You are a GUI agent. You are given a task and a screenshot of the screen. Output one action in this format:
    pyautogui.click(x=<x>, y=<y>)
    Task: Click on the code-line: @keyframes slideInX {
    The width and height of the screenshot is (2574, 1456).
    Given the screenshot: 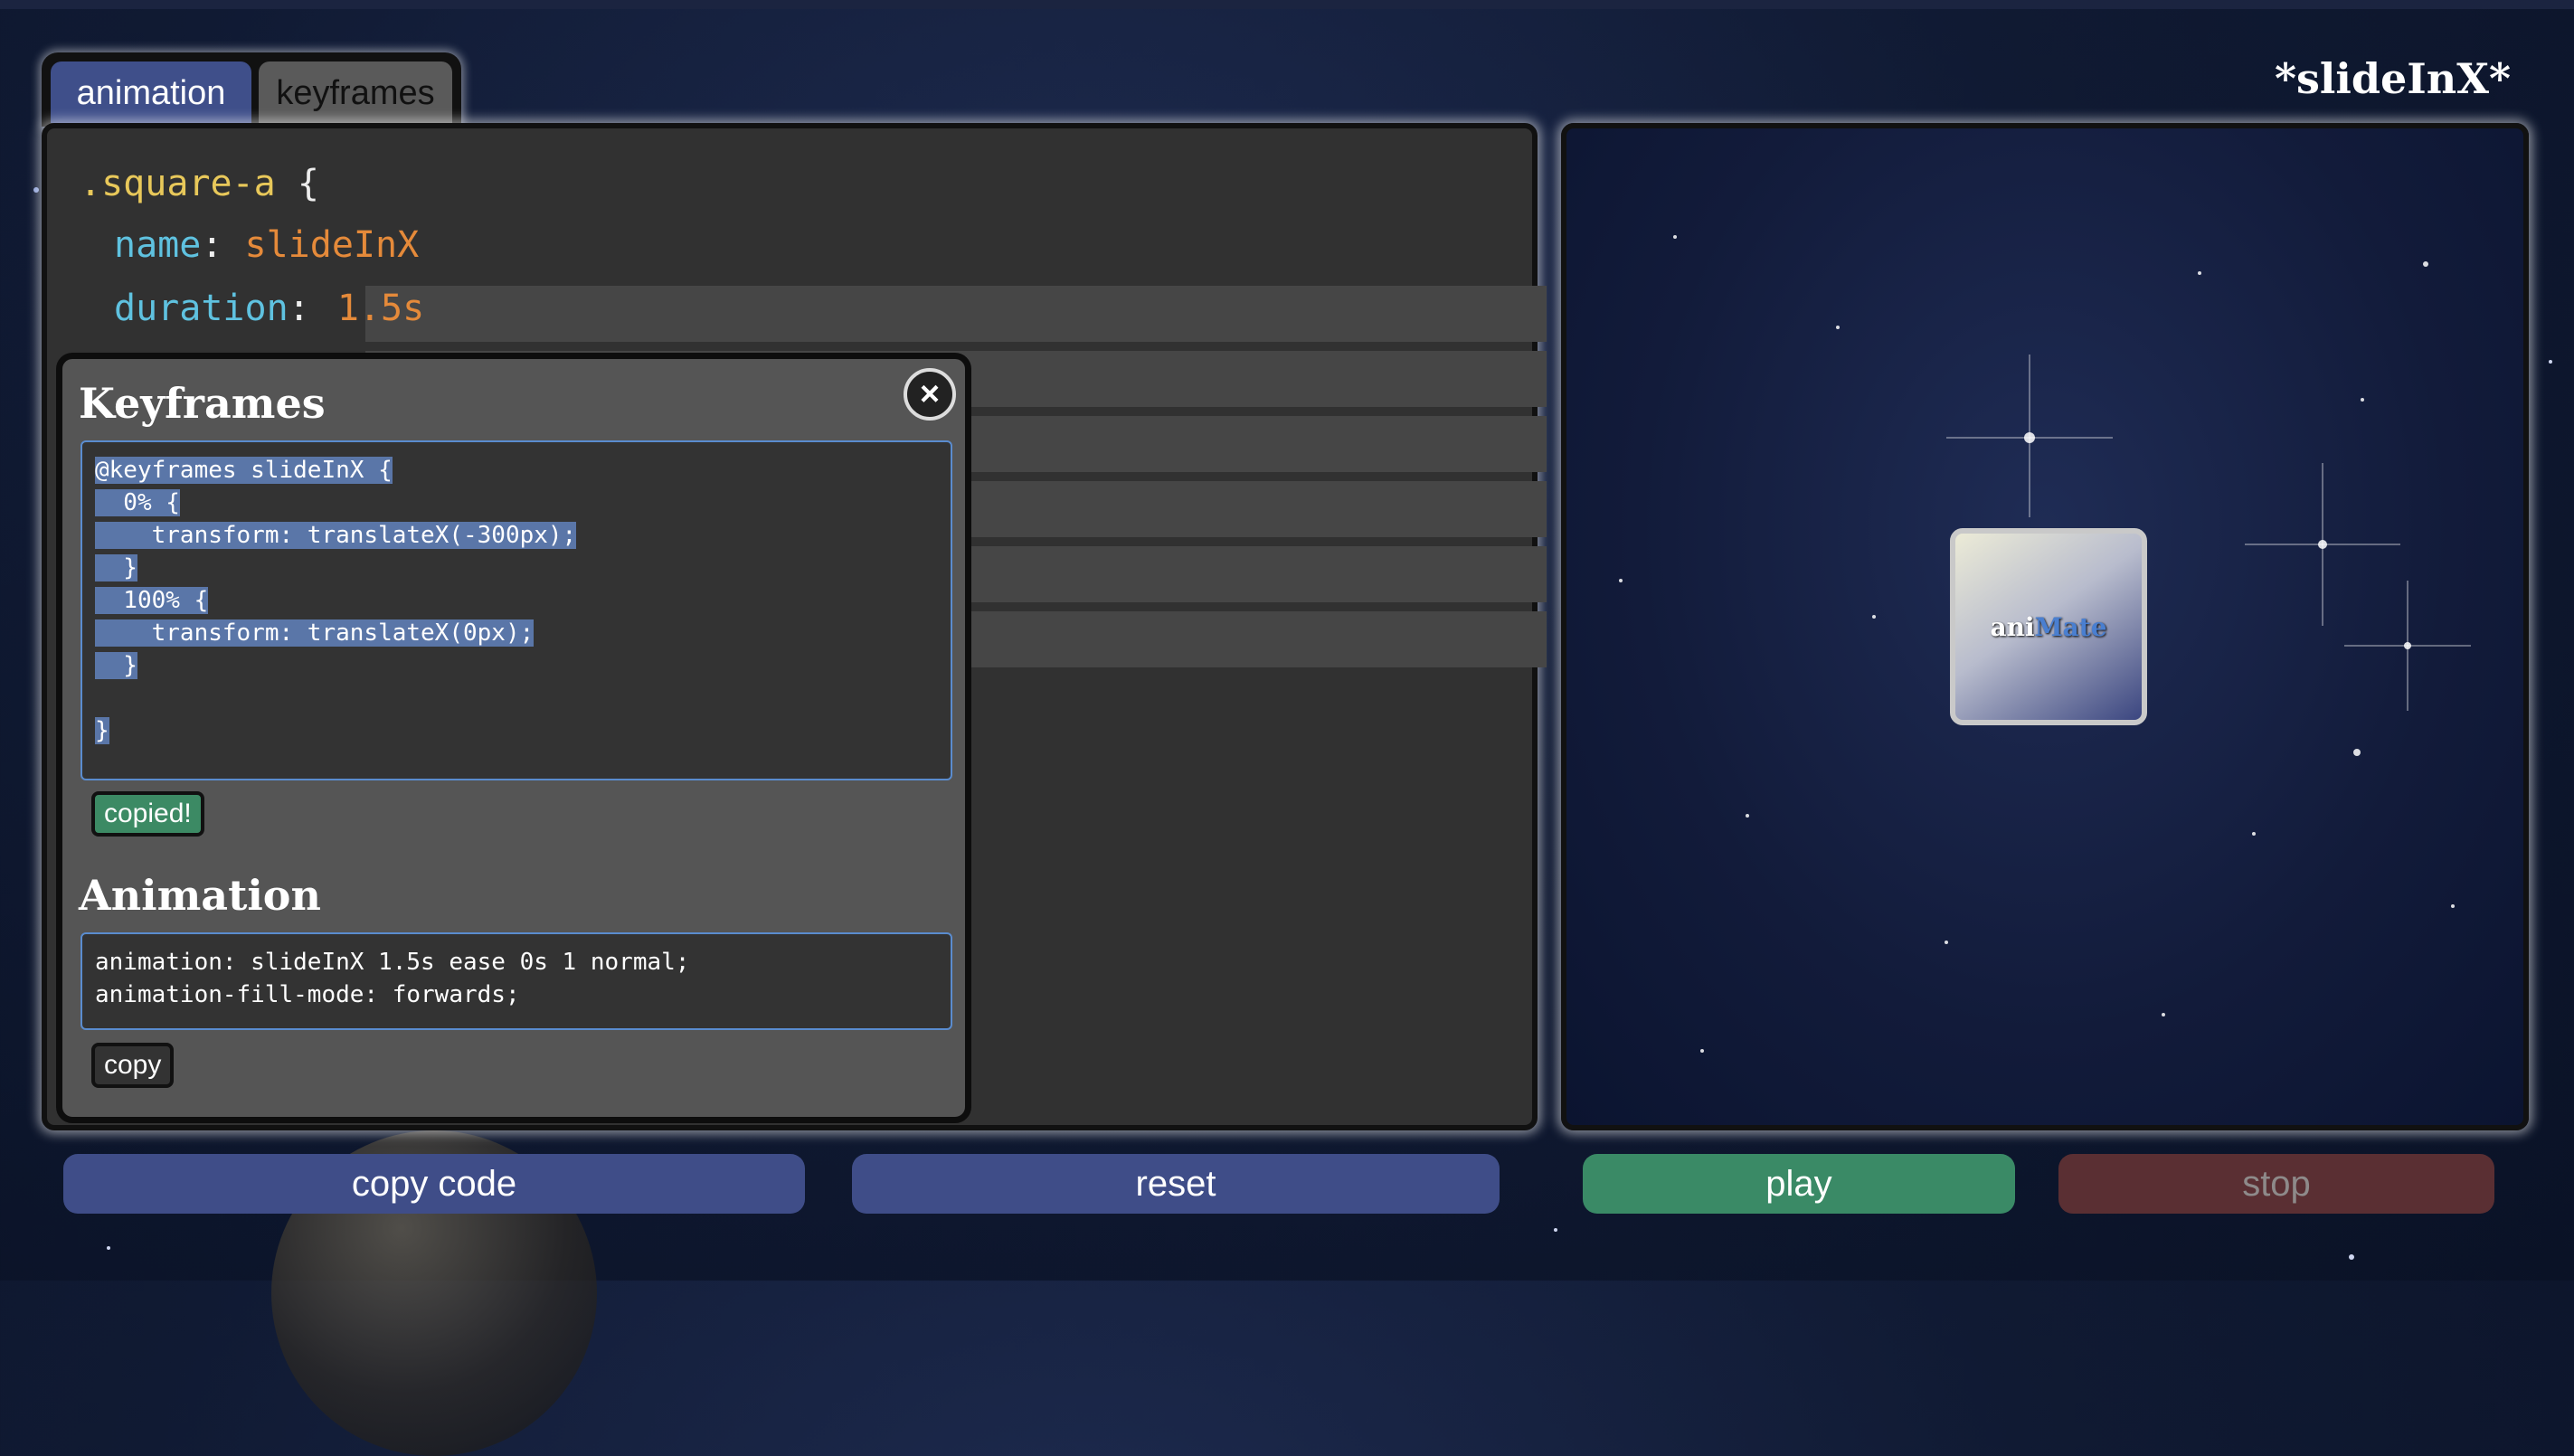 What is the action you would take?
    pyautogui.click(x=244, y=470)
    